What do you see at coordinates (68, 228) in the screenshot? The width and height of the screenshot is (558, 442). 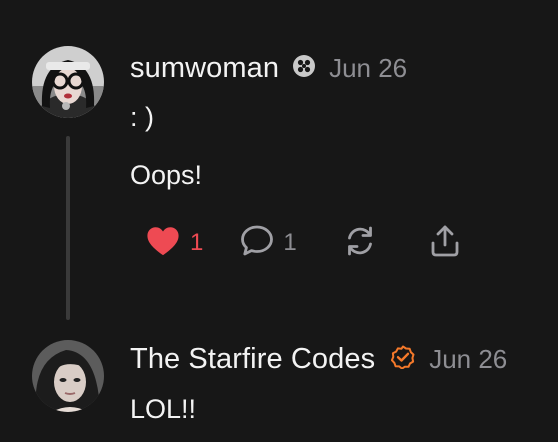 I see `thread-connector-line` at bounding box center [68, 228].